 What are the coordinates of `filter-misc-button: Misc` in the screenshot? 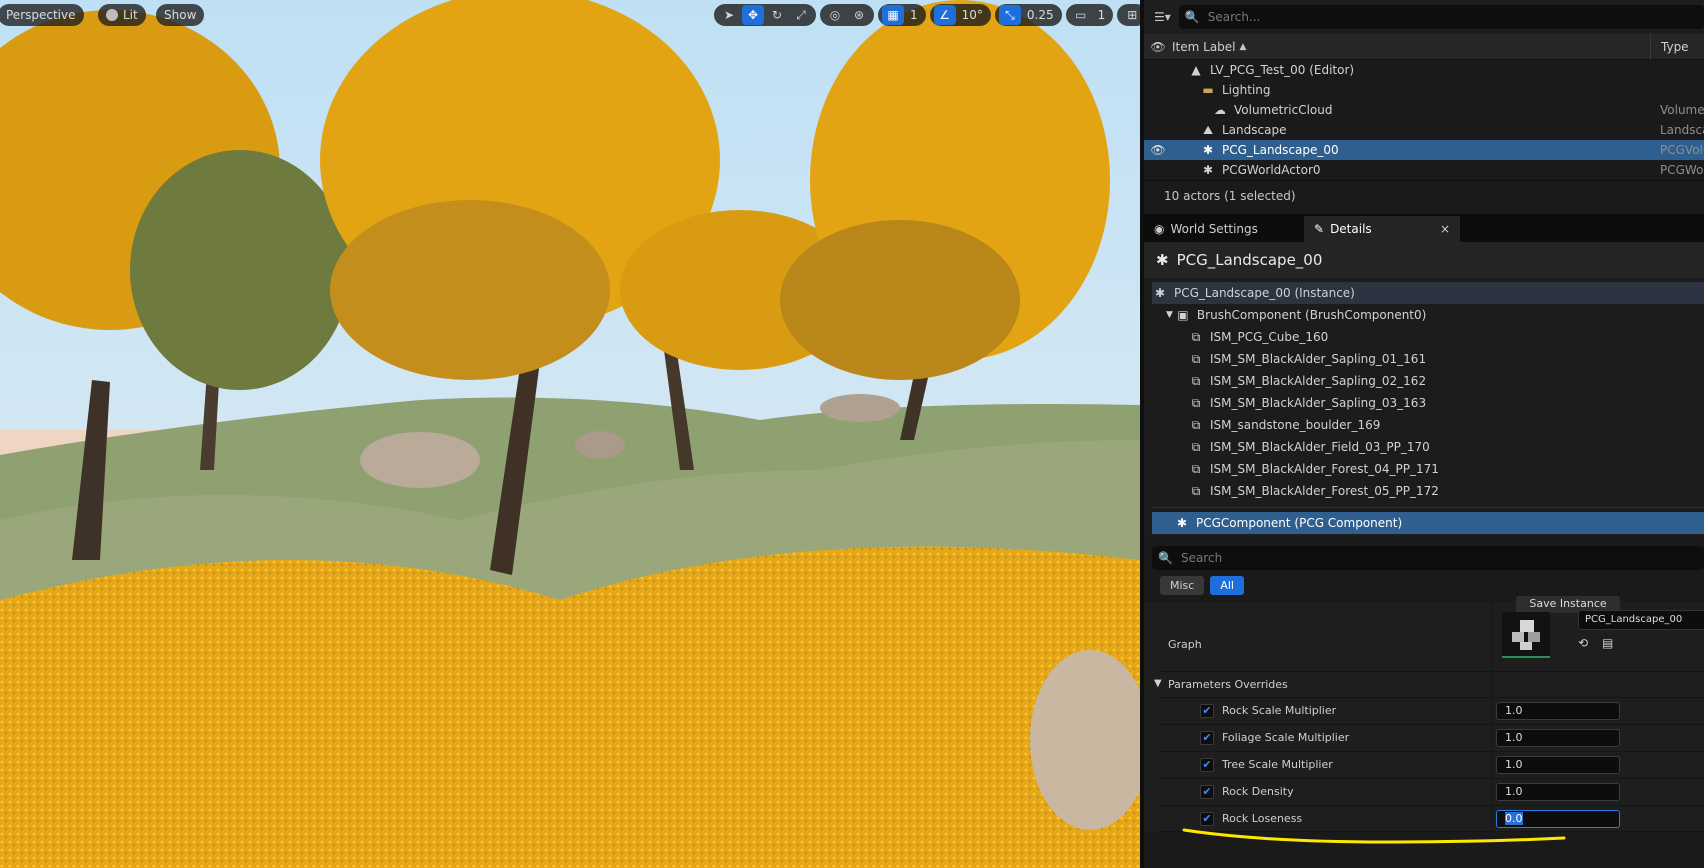 It's located at (1182, 585).